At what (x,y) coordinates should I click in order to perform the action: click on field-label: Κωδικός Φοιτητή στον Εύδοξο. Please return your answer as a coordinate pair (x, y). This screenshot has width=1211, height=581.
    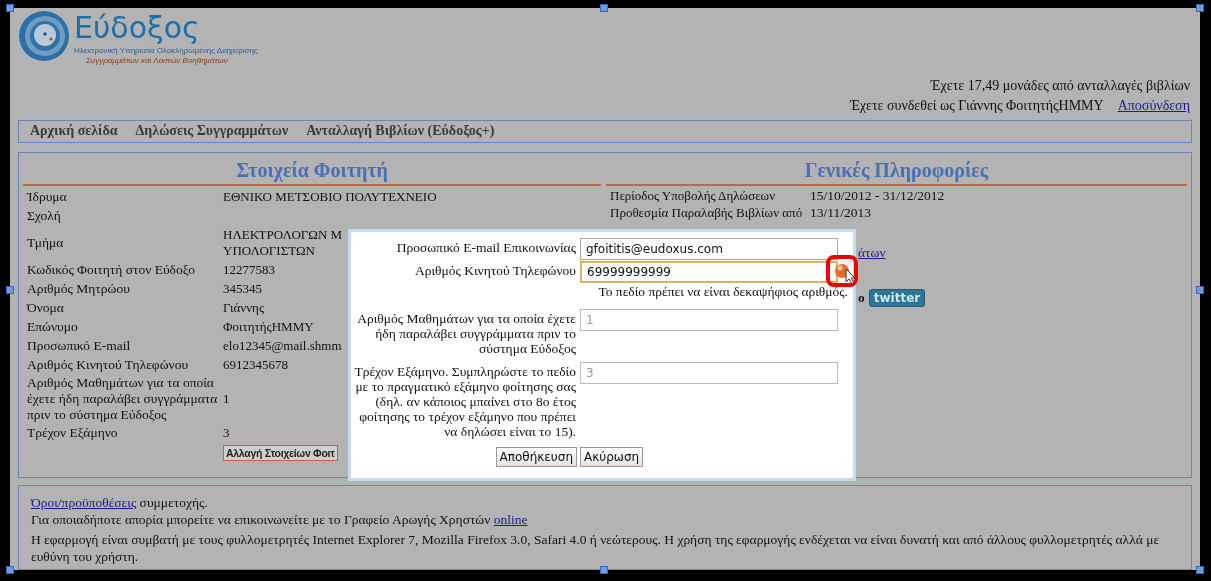
    Looking at the image, I should click on (111, 269).